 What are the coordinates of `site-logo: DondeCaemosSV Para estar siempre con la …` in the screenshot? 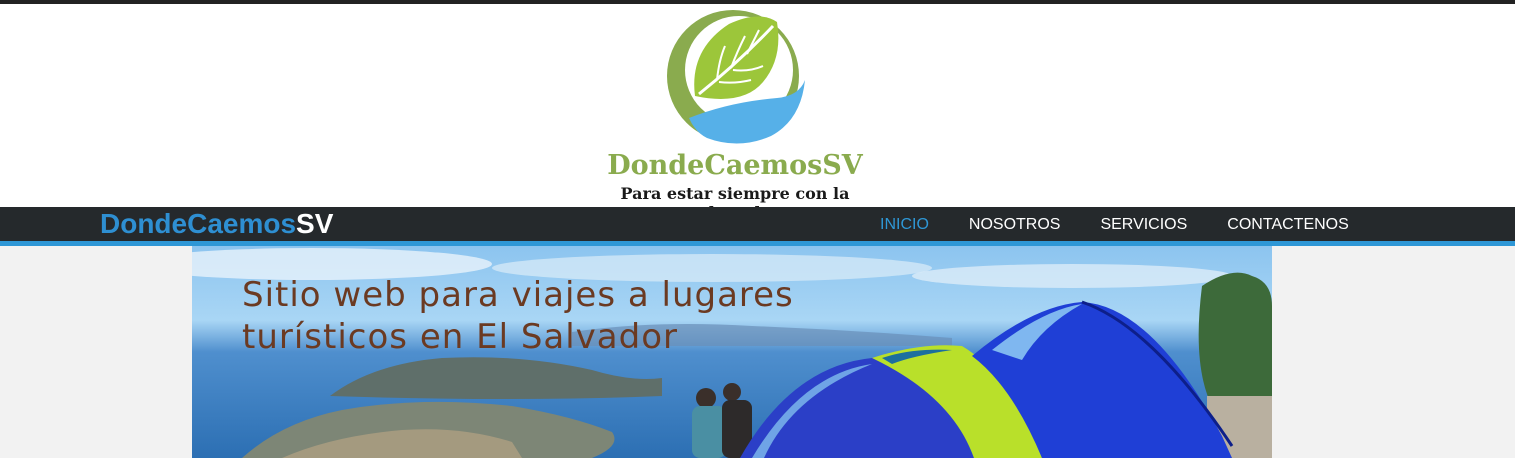 It's located at (735, 116).